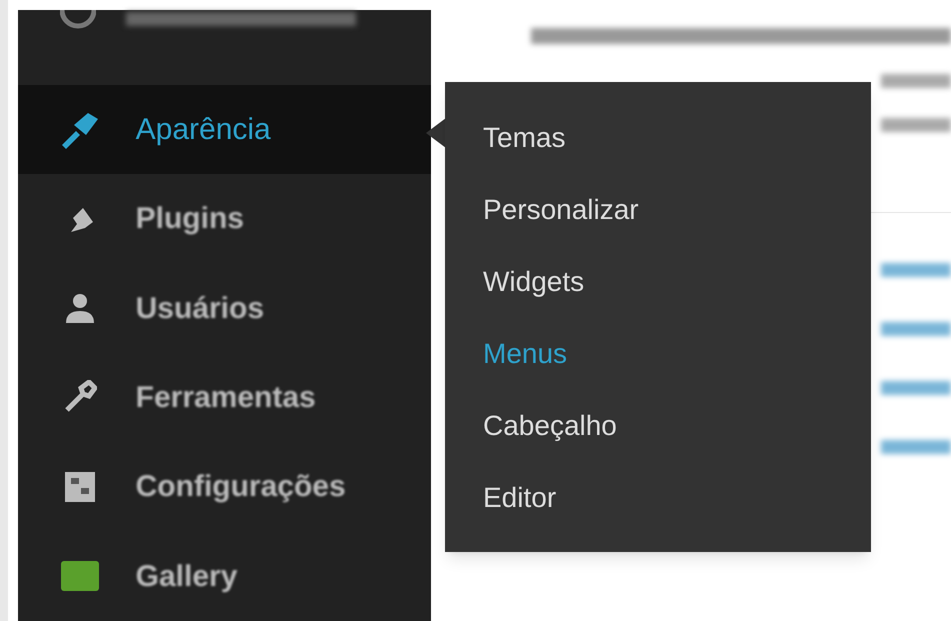 This screenshot has height=621, width=951. Describe the element at coordinates (525, 353) in the screenshot. I see `submenu-item: Menus` at that location.